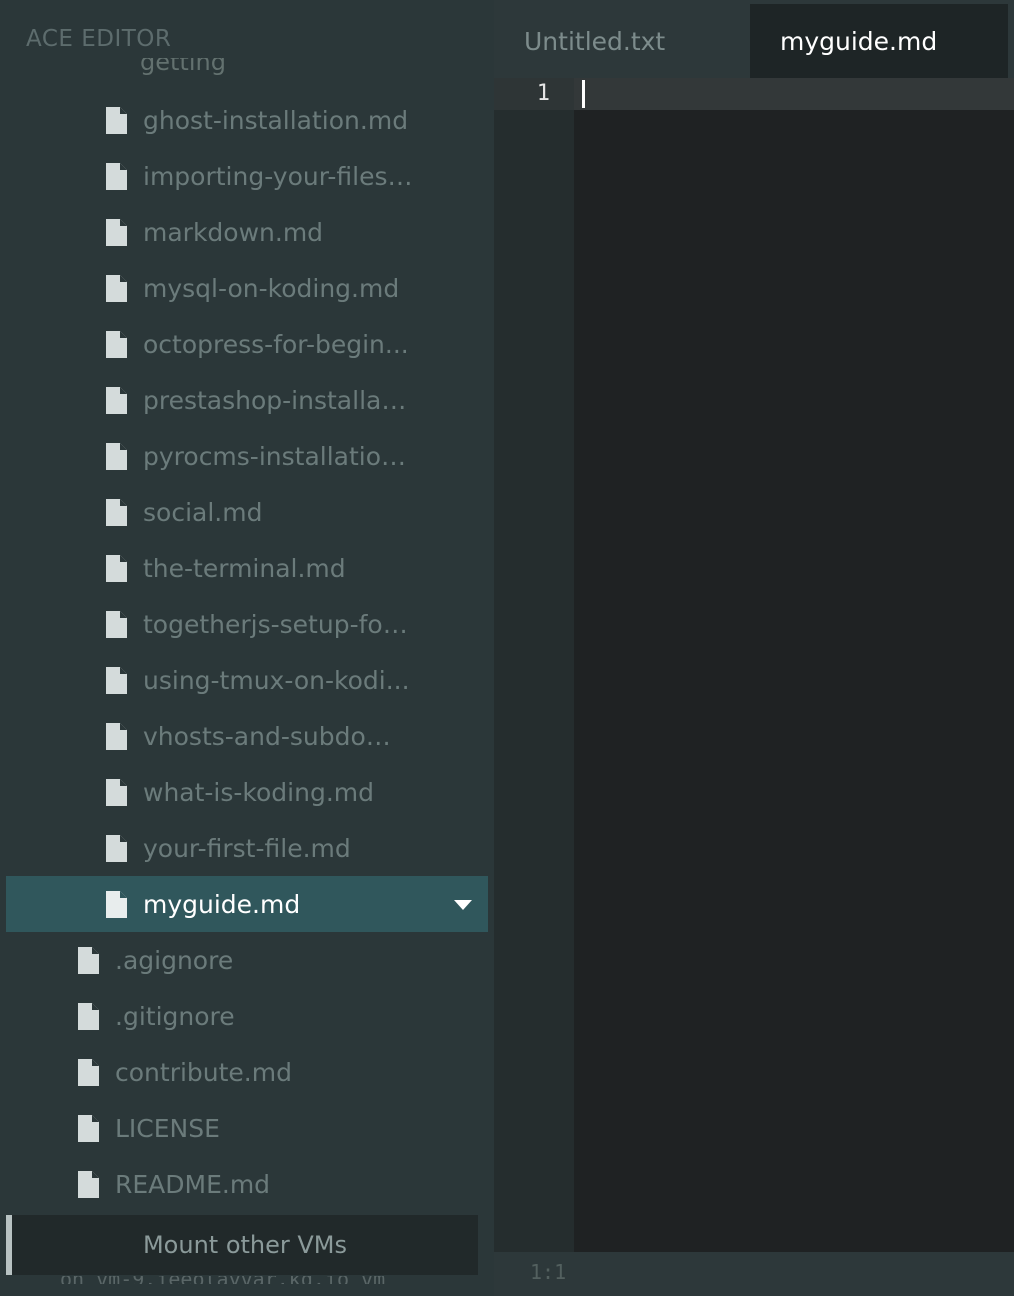 This screenshot has width=1014, height=1296. I want to click on caret-down-icon, so click(463, 905).